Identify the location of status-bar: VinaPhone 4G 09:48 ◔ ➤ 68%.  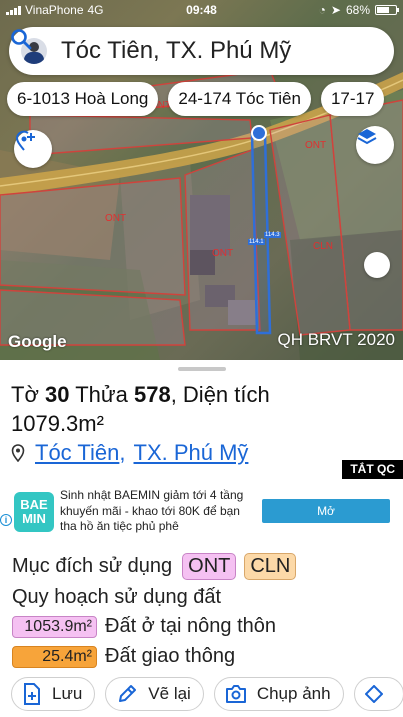
(201, 10).